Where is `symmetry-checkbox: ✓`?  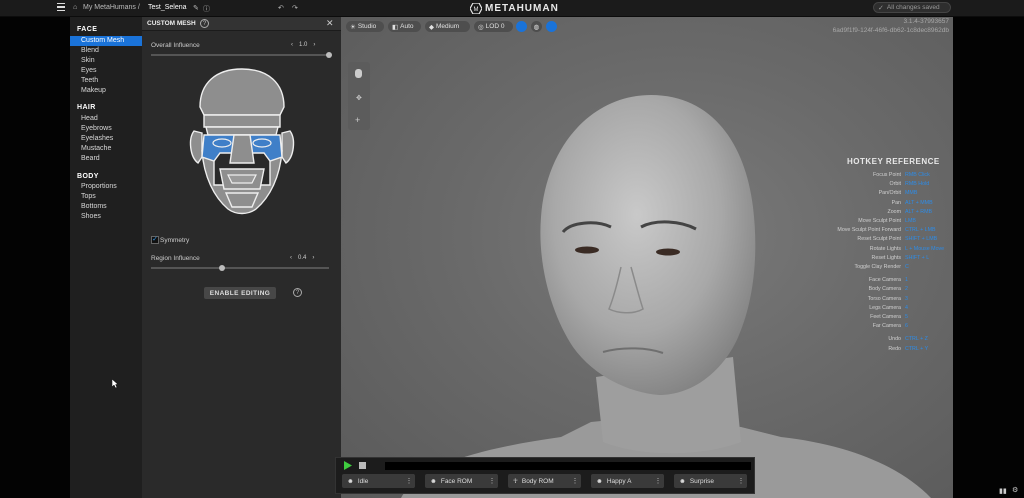
symmetry-checkbox: ✓ is located at coordinates (155, 240).